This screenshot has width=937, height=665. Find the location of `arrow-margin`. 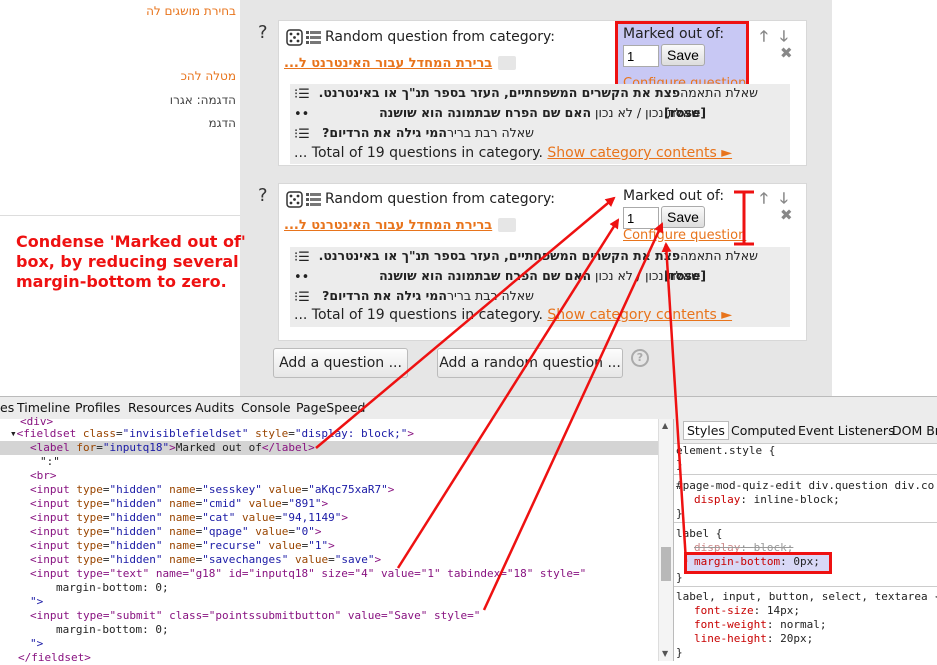

arrow-margin is located at coordinates (674, 402).